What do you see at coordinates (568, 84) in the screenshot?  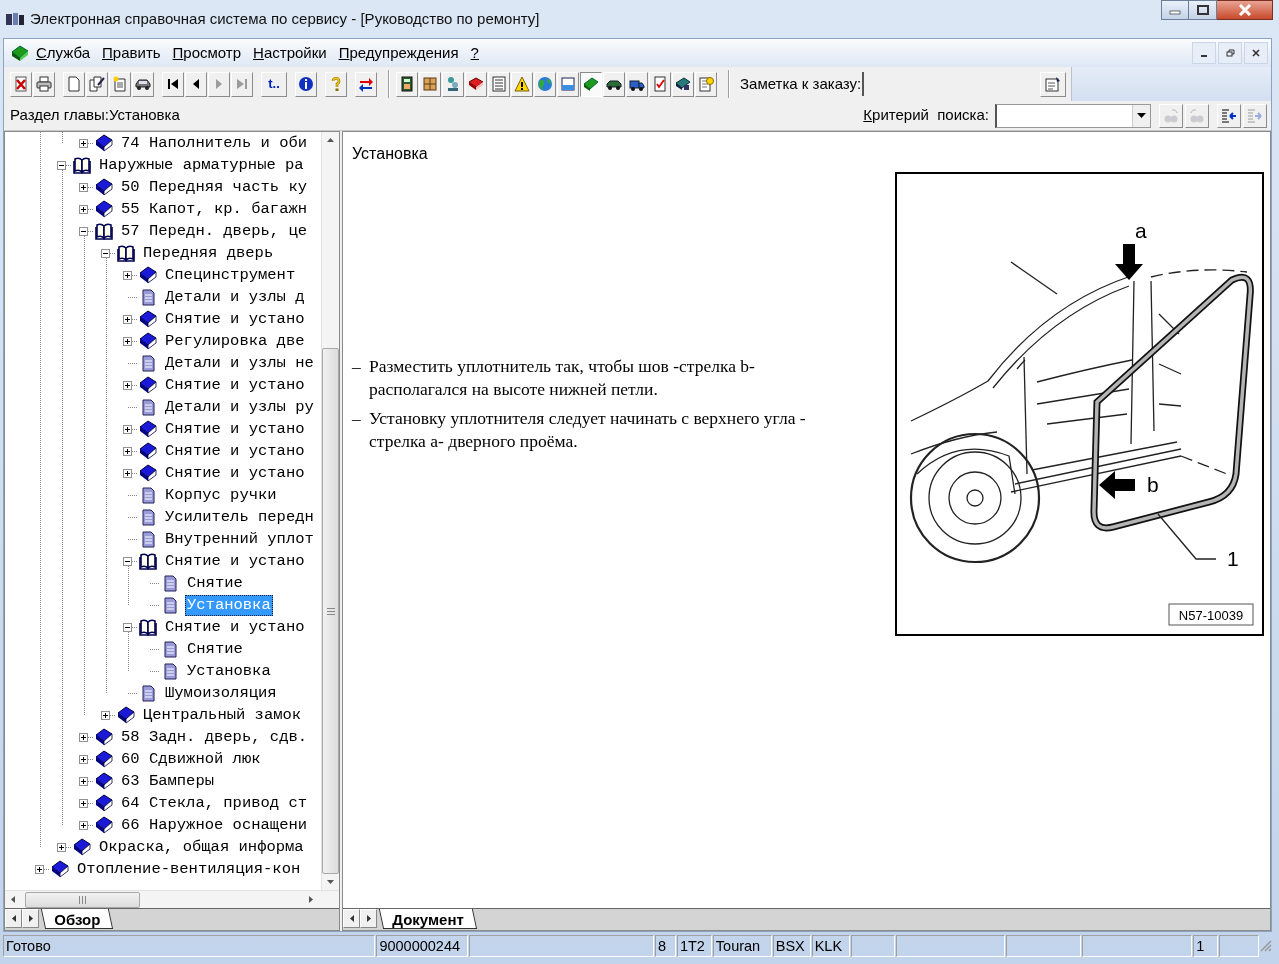 I see `window-icon` at bounding box center [568, 84].